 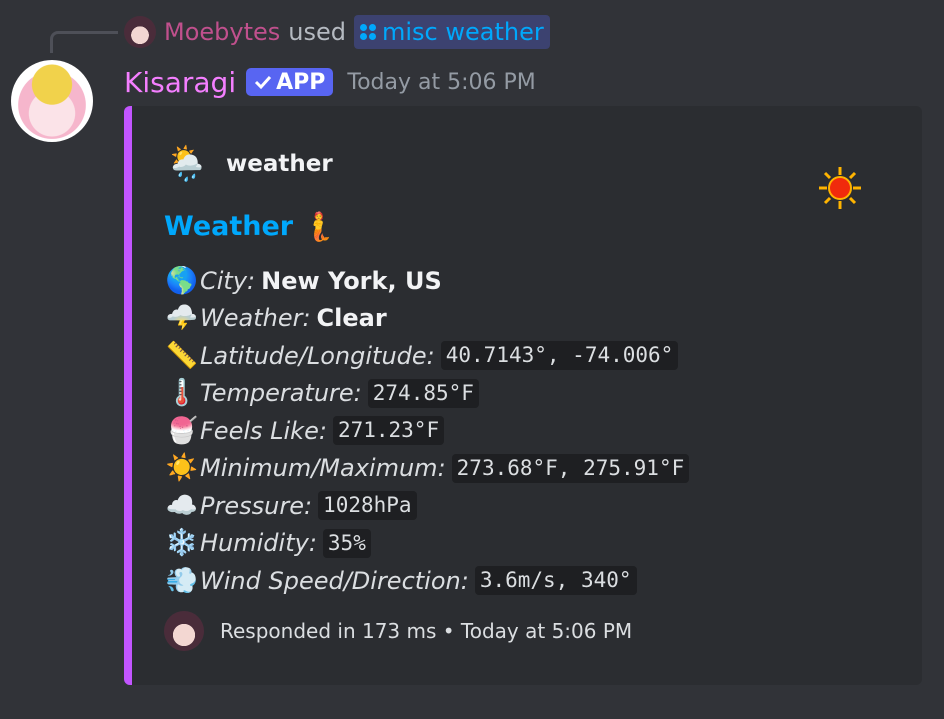 What do you see at coordinates (317, 355) in the screenshot?
I see `field-label: Latitude/Longitude:` at bounding box center [317, 355].